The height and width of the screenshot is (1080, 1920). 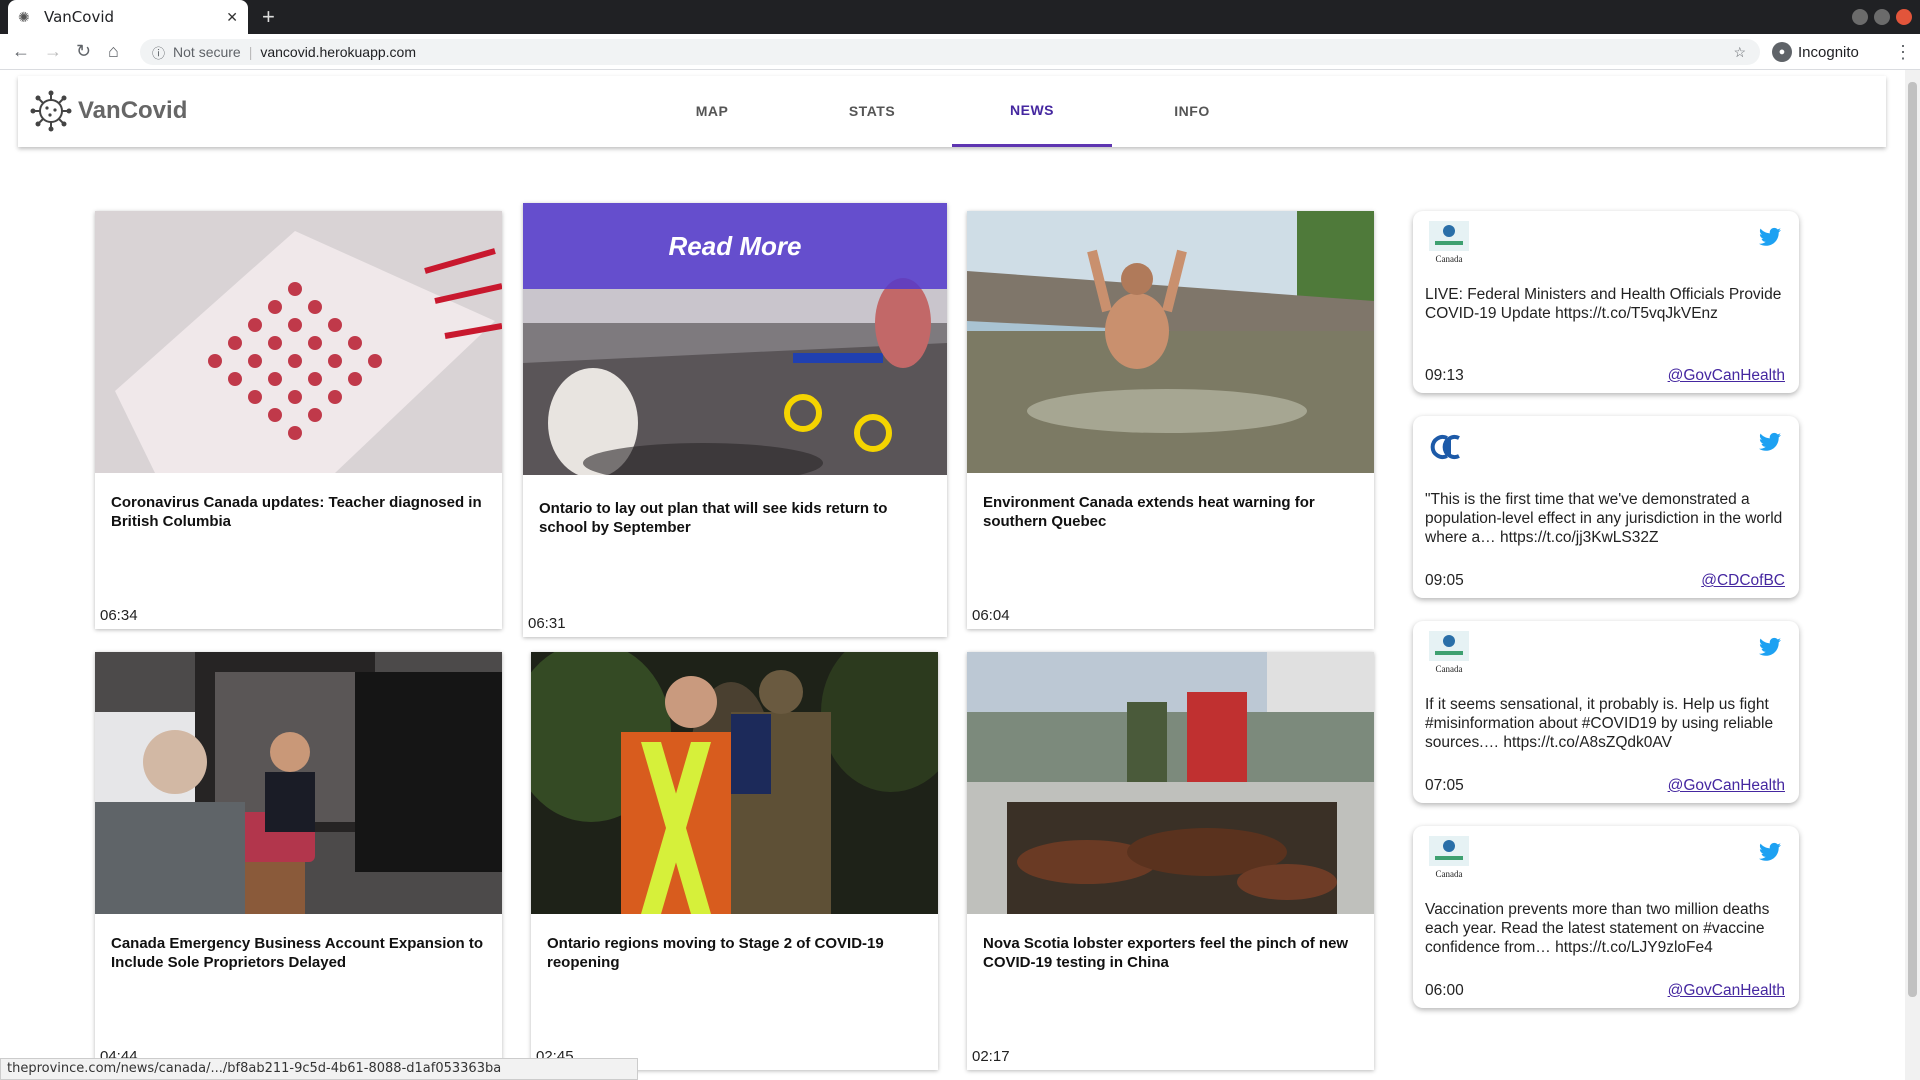 What do you see at coordinates (991, 615) in the screenshot?
I see `news-time: 06:04` at bounding box center [991, 615].